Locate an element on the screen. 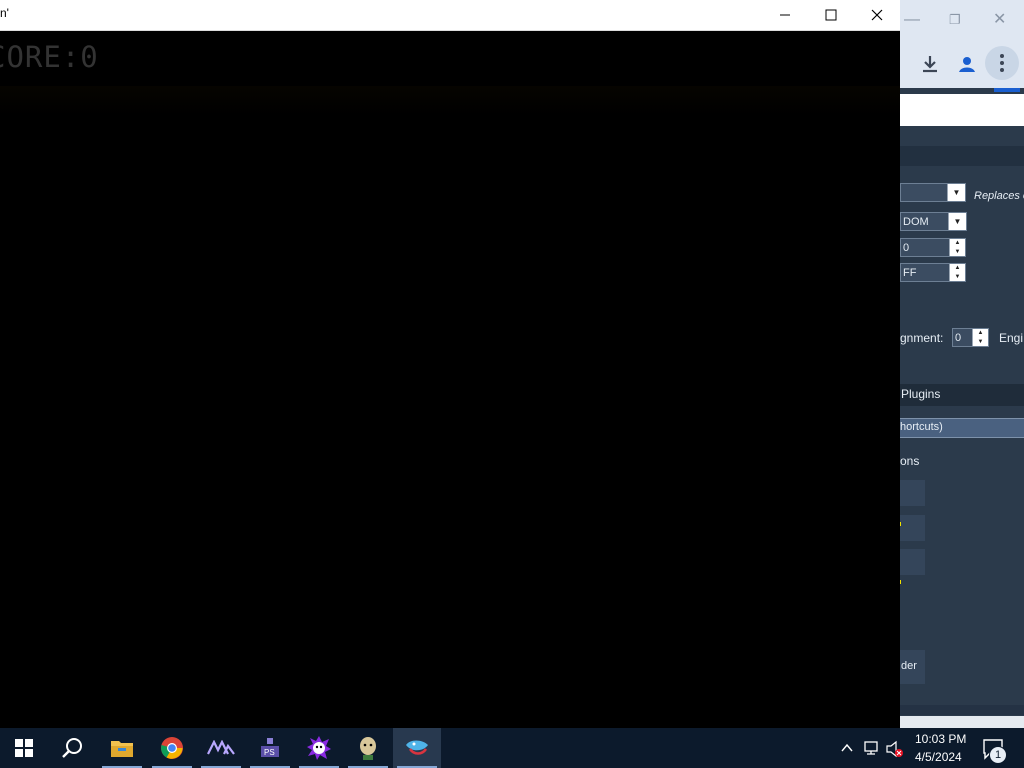  taskbar-app-c is located at coordinates (319, 748).